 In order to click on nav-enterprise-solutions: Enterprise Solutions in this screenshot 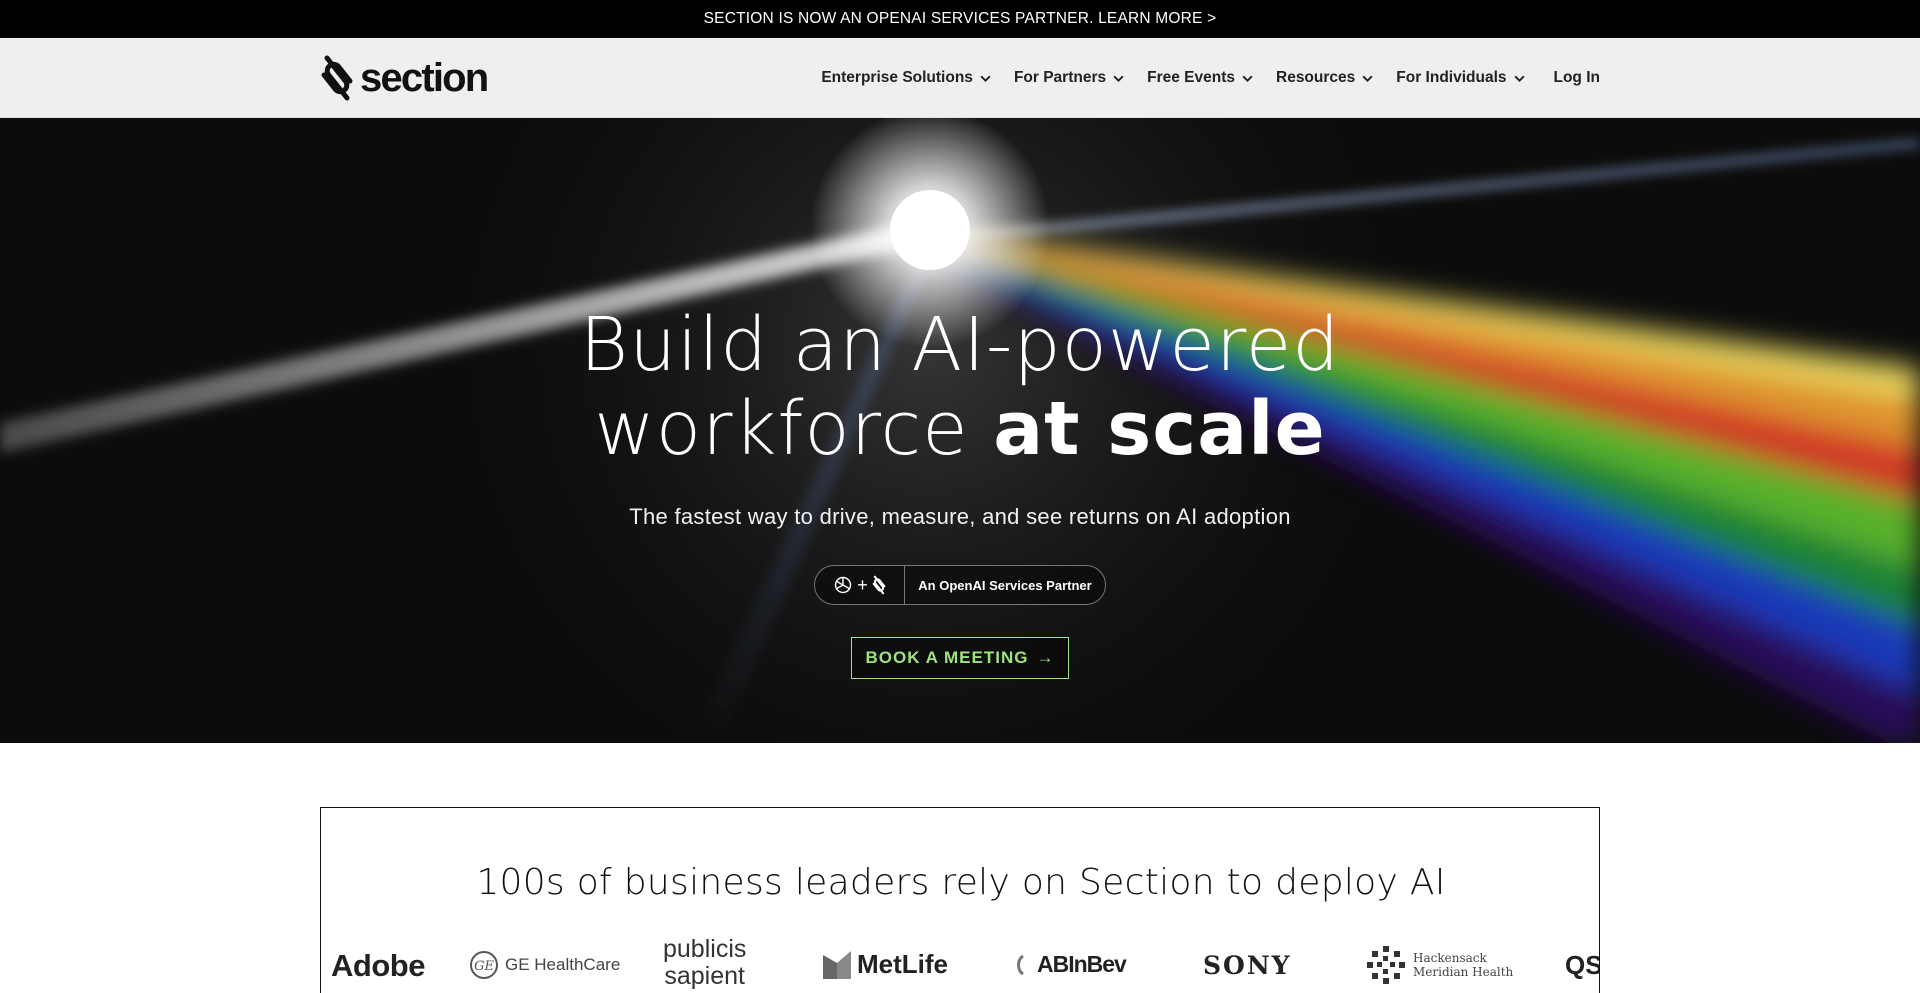, I will do `click(906, 78)`.